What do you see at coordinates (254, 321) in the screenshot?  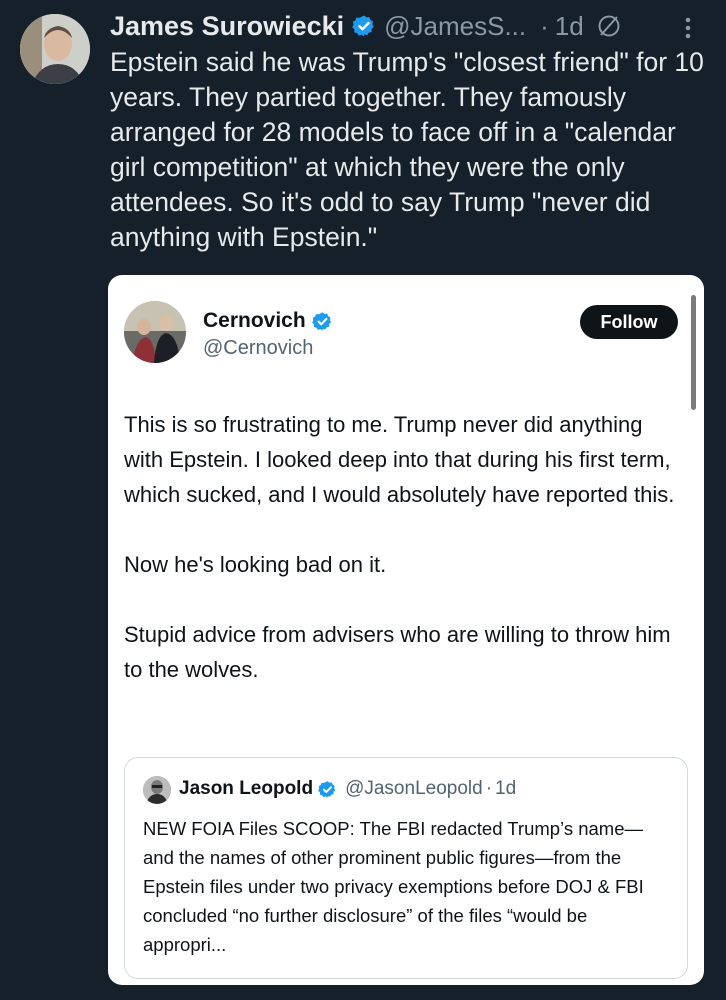 I see `quoted-author-name: Cernovich` at bounding box center [254, 321].